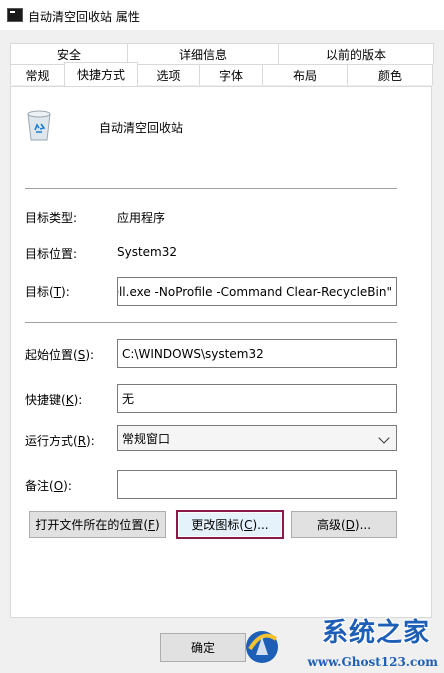 The width and height of the screenshot is (444, 673). I want to click on target-type-label: 目标类型:, so click(51, 218).